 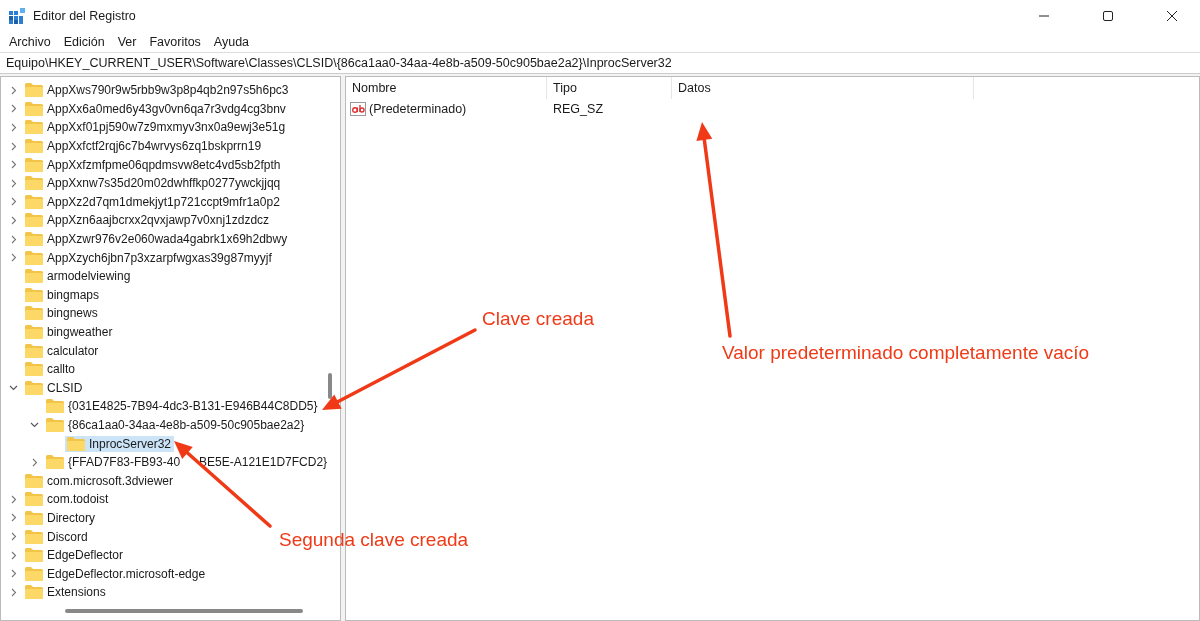 What do you see at coordinates (263, 462) in the screenshot?
I see `tree-item-text: BE5E-A121E1D7FCD2}` at bounding box center [263, 462].